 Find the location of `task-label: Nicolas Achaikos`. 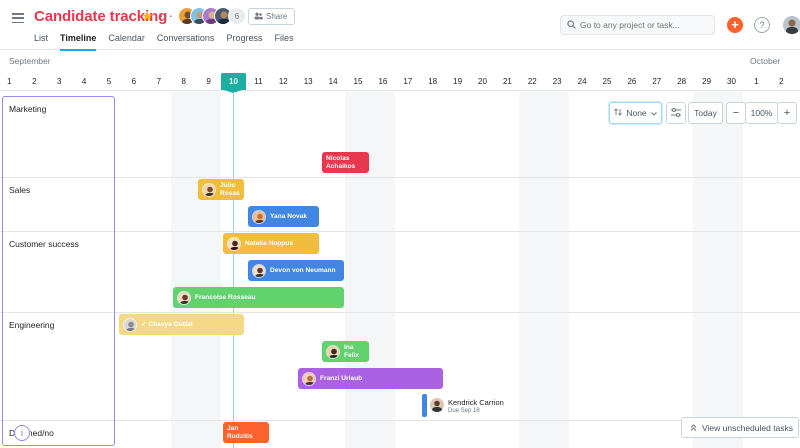

task-label: Nicolas Achaikos is located at coordinates (341, 162).